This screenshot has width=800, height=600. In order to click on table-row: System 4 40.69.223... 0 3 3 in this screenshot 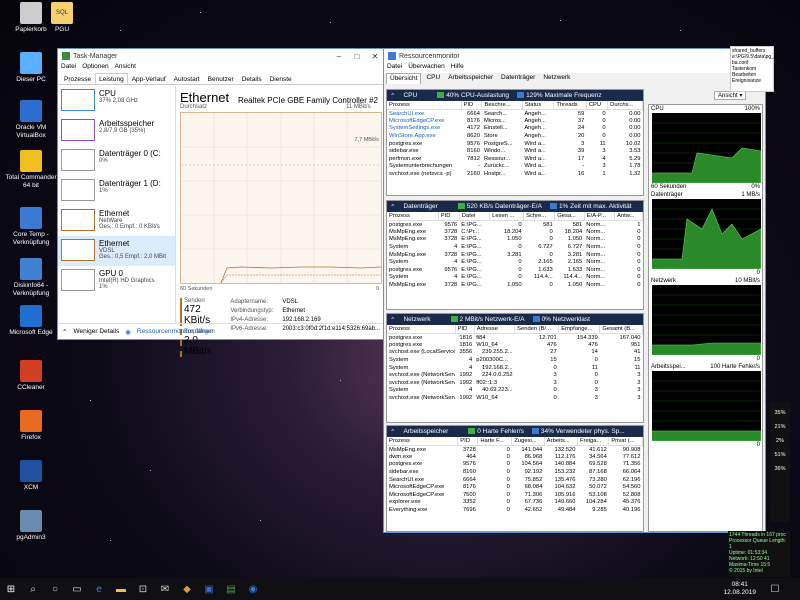, I will do `click(515, 391)`.